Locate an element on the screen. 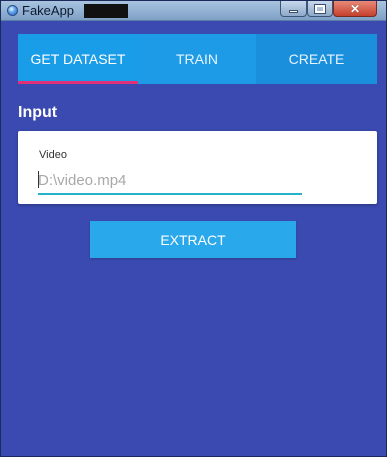 The width and height of the screenshot is (387, 457). tab-bar: GET DATASET TRAIN CREATE is located at coordinates (197, 59).